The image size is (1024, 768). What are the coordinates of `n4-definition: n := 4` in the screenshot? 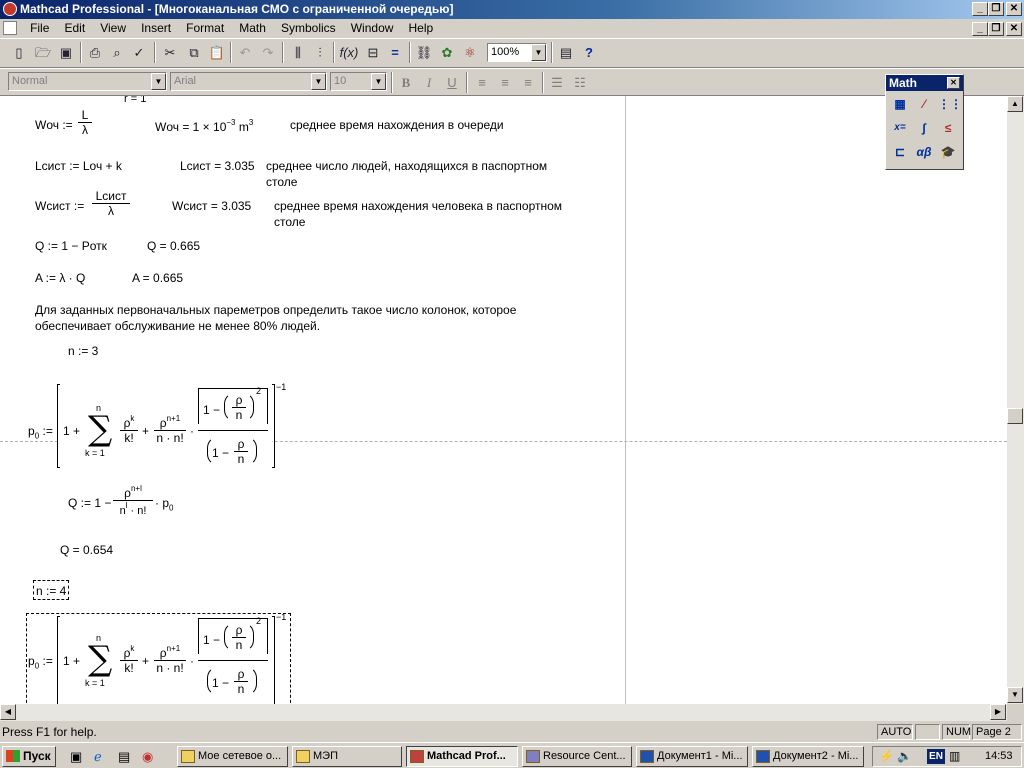 It's located at (51, 591).